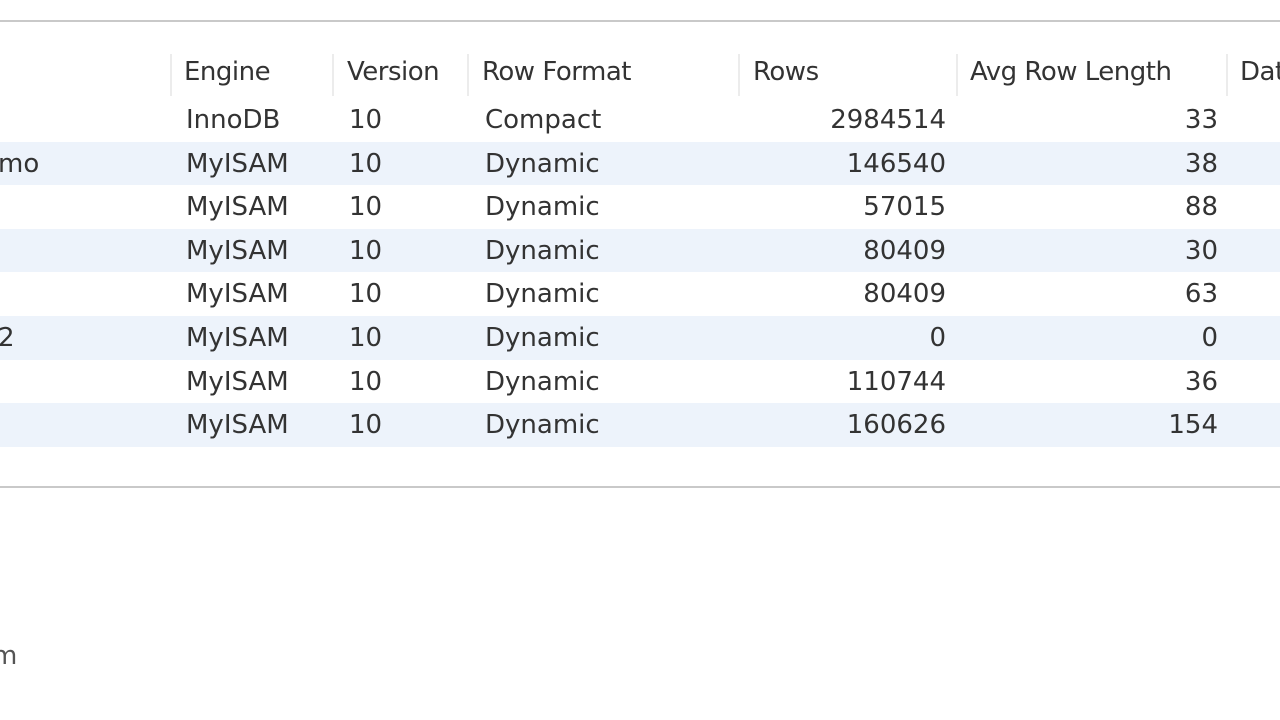  What do you see at coordinates (1201, 207) in the screenshot?
I see `cell-avg-row-length: 88` at bounding box center [1201, 207].